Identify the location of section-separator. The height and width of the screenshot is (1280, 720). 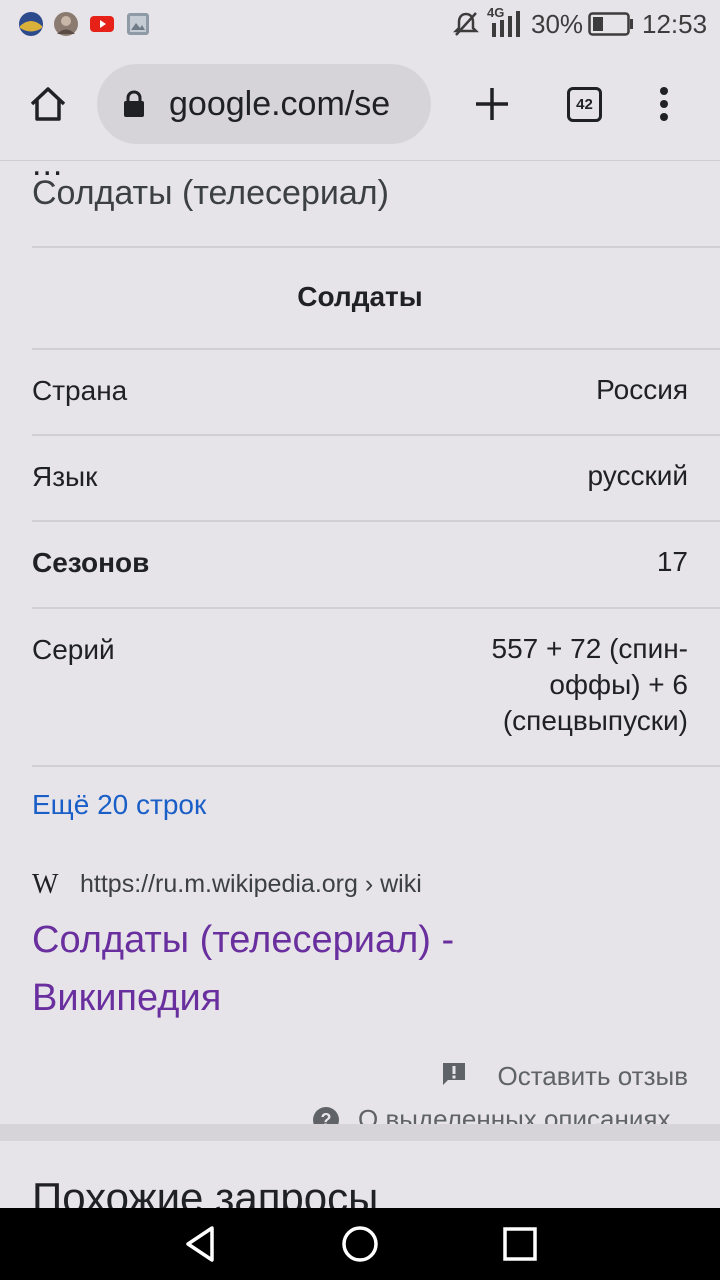
(360, 1132).